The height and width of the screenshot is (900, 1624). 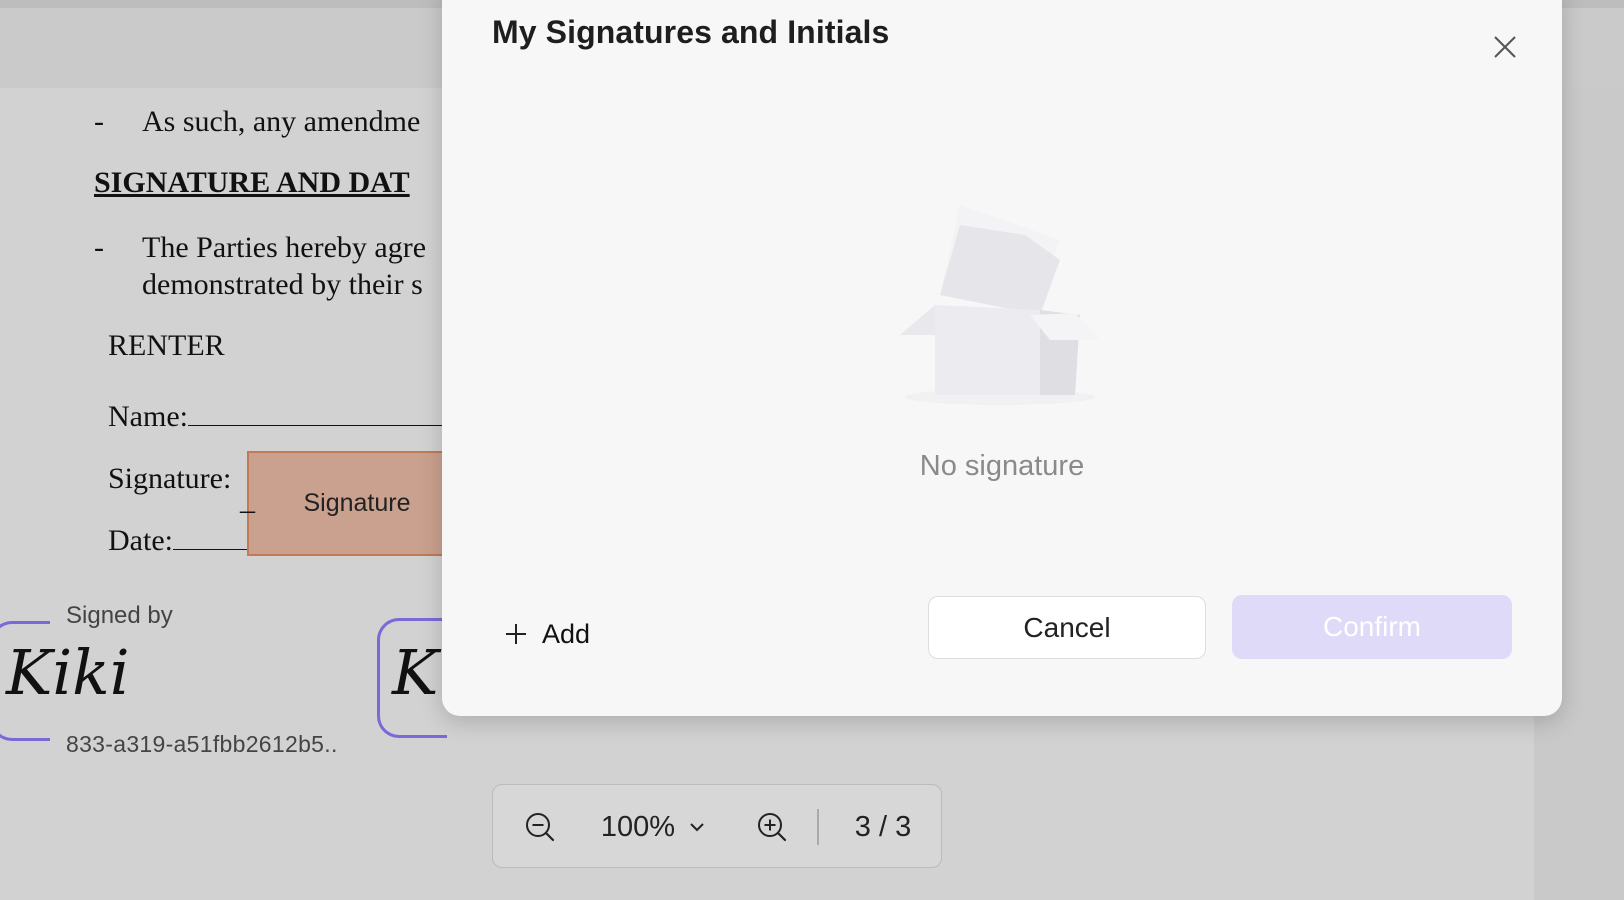 I want to click on signature-field-placeholder: Signature, so click(x=357, y=503).